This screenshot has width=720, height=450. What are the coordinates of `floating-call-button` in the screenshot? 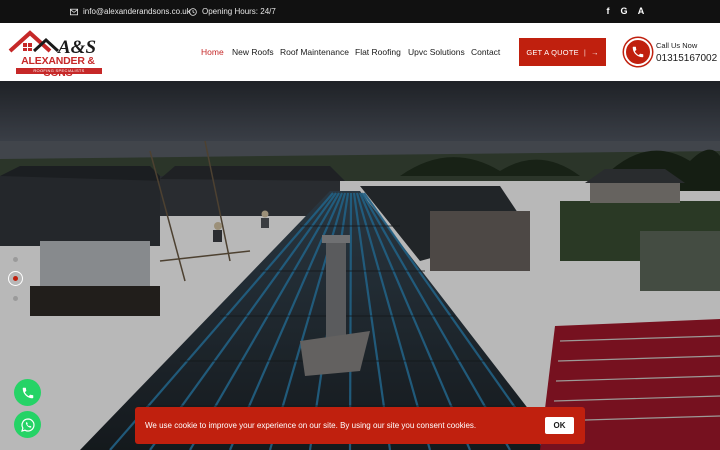 It's located at (27, 392).